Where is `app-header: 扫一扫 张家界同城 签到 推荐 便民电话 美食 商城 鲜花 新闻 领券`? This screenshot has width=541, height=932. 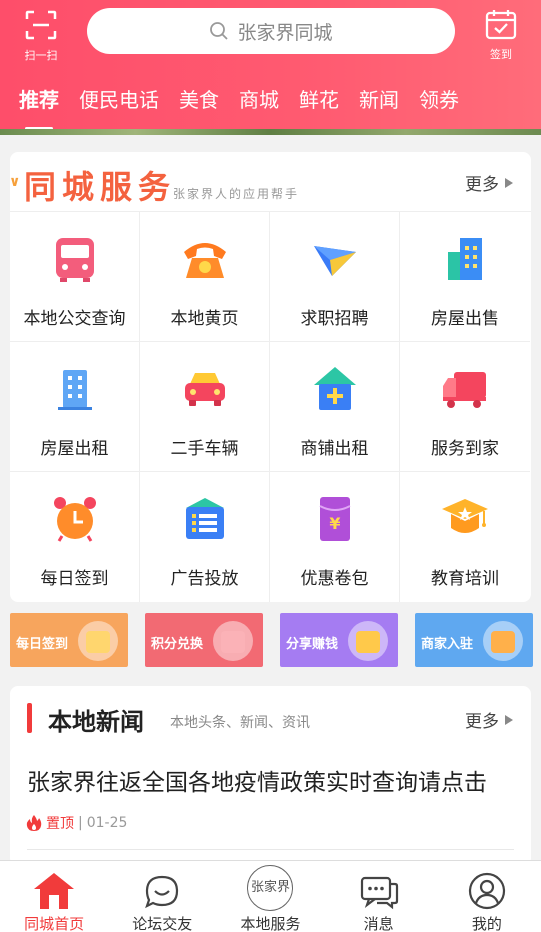
app-header: 扫一扫 张家界同城 签到 推荐 便民电话 美食 商城 鲜花 新闻 领券 is located at coordinates (270, 67).